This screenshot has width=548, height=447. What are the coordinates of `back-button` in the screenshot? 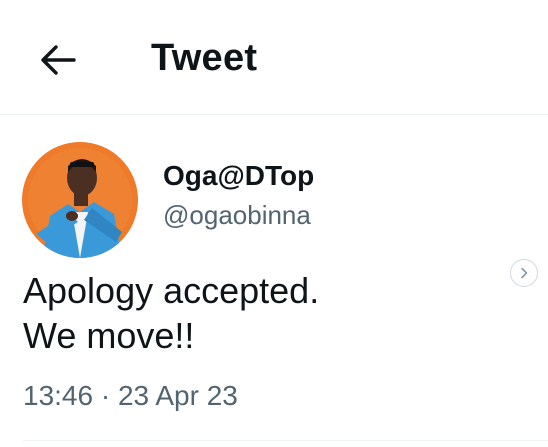 It's located at (57, 60).